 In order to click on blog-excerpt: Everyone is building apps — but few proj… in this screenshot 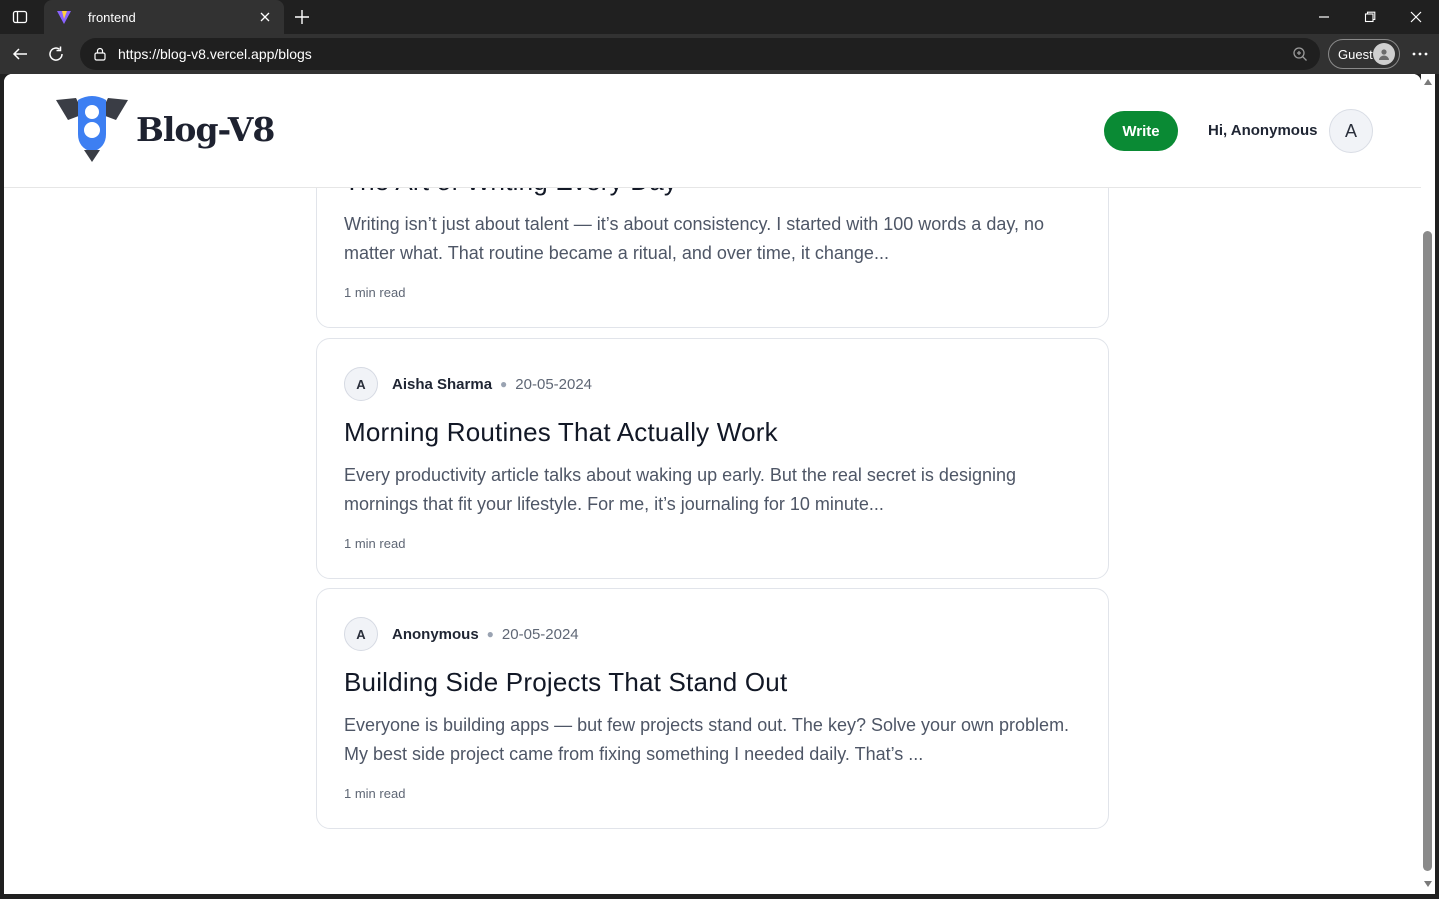, I will do `click(707, 739)`.